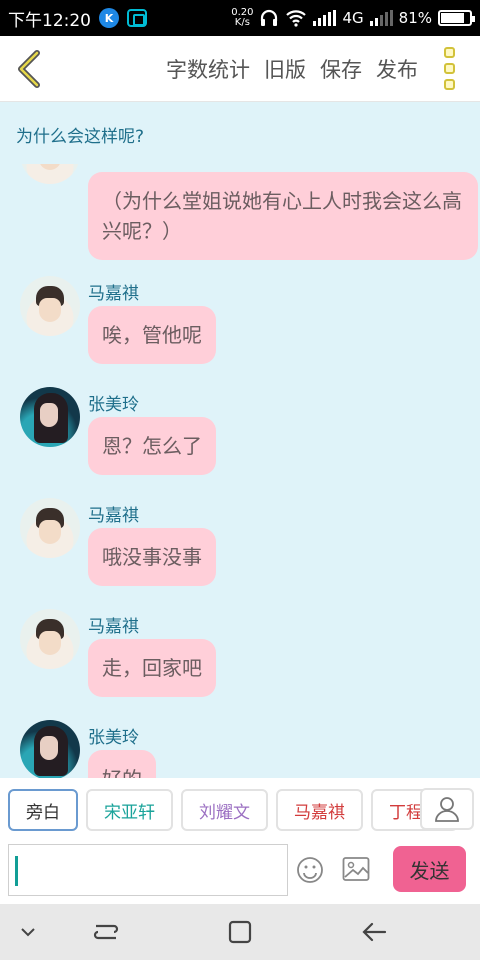 Image resolution: width=480 pixels, height=960 pixels. Describe the element at coordinates (356, 869) in the screenshot. I see `image-icon` at that location.